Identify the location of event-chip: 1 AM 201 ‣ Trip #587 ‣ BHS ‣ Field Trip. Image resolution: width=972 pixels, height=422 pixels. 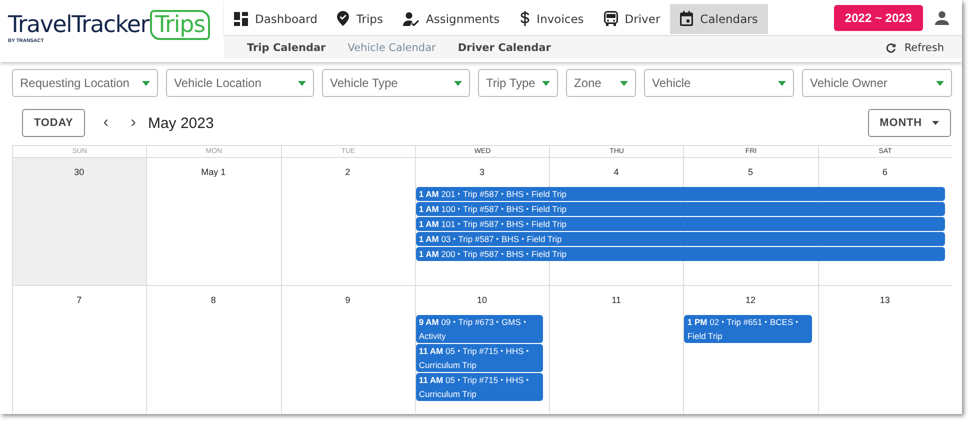
(680, 194).